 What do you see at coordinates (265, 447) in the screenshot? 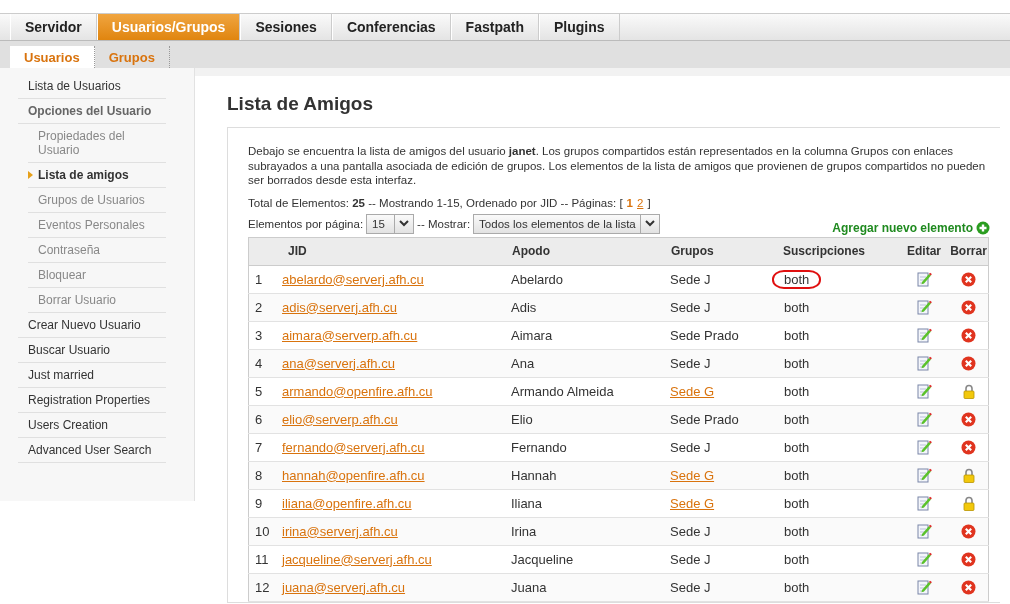
I see `row-number: 7` at bounding box center [265, 447].